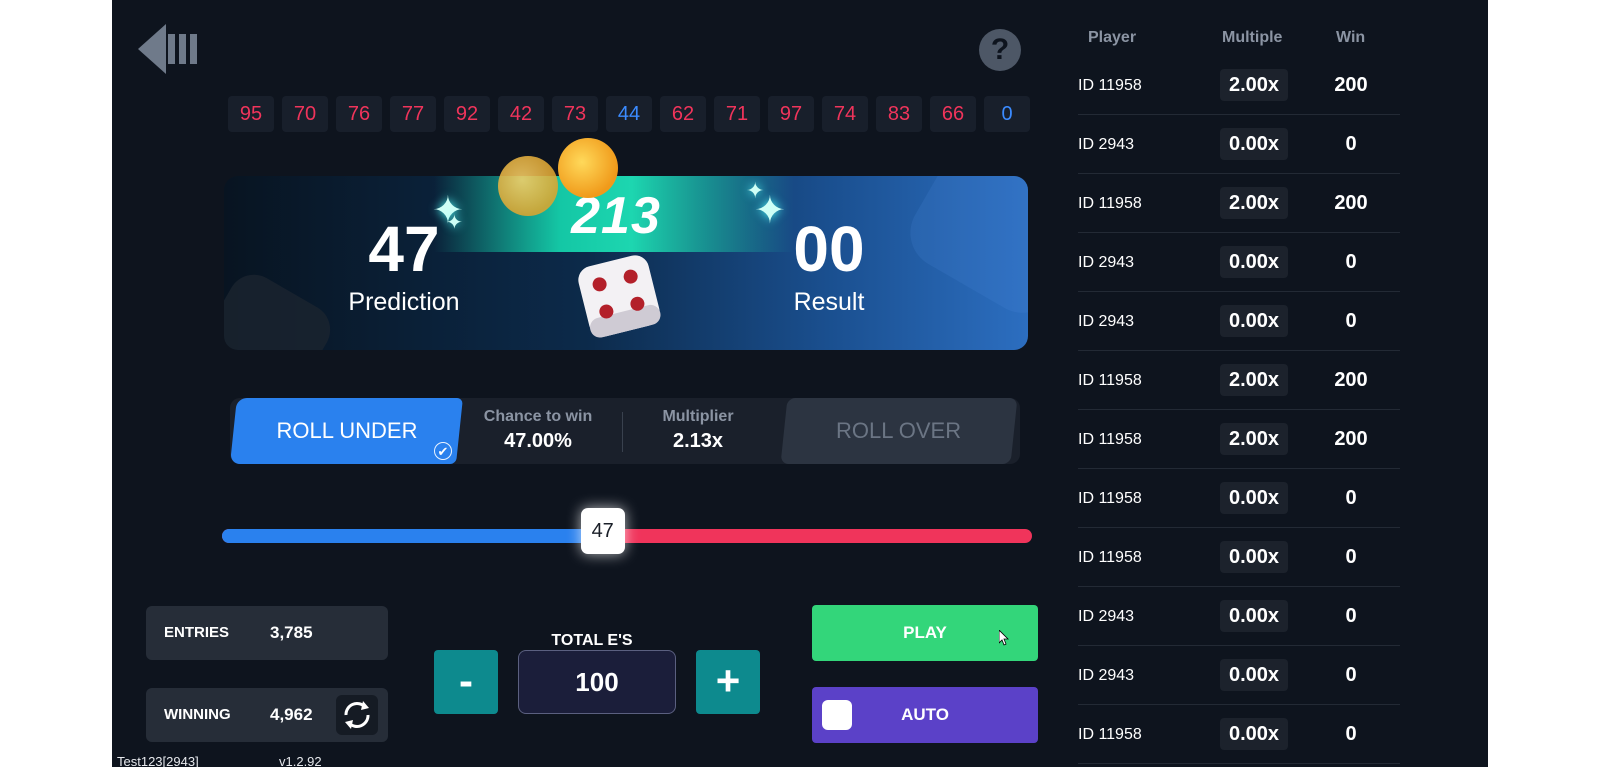 This screenshot has width=1600, height=767. I want to click on history-chip: 95, so click(251, 114).